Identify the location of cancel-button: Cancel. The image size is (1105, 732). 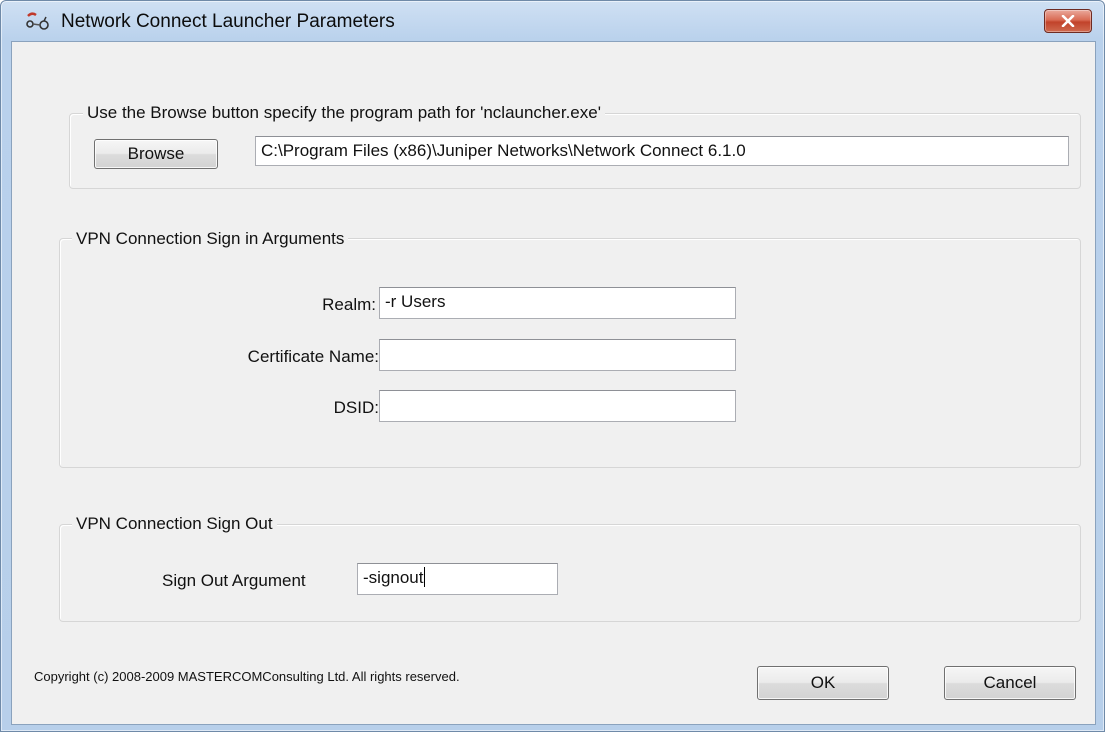
(1010, 683).